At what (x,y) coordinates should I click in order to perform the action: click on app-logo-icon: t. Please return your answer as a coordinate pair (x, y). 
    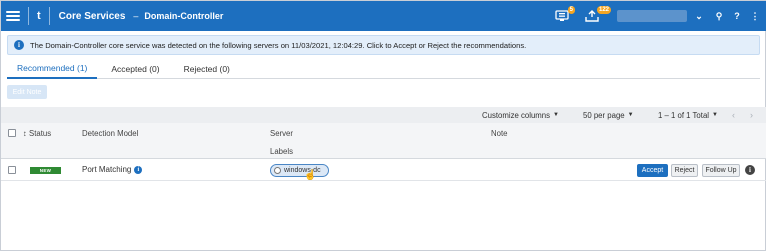
    Looking at the image, I should click on (39, 16).